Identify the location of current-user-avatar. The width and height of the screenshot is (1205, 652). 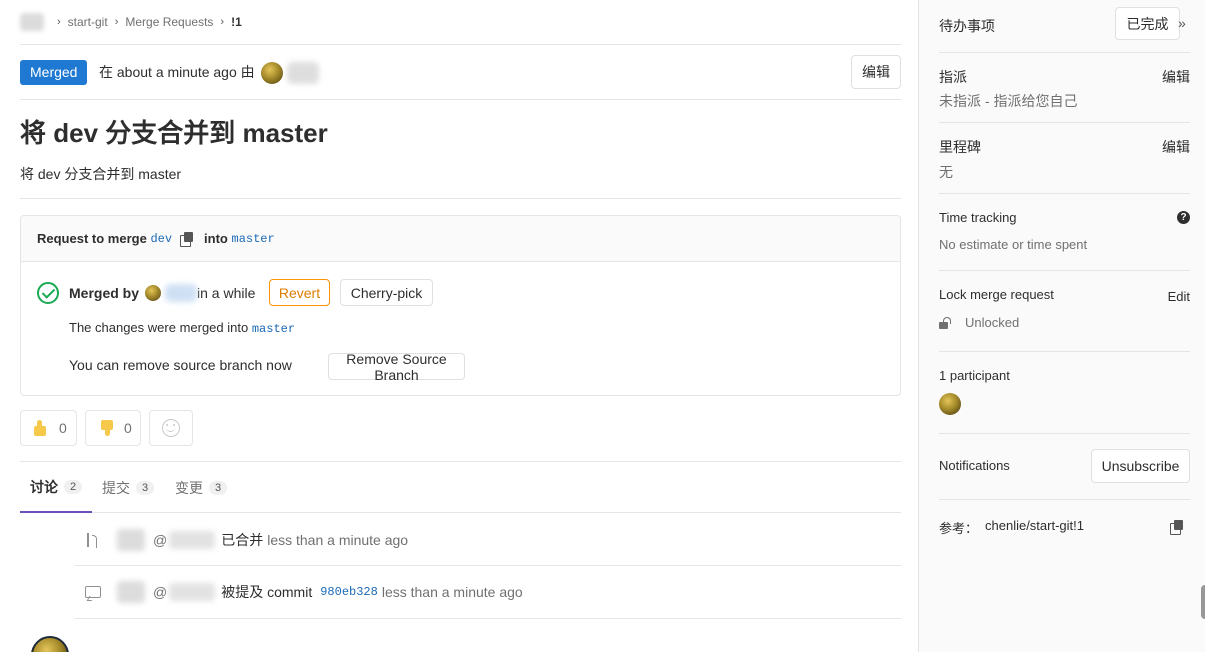
(50, 644).